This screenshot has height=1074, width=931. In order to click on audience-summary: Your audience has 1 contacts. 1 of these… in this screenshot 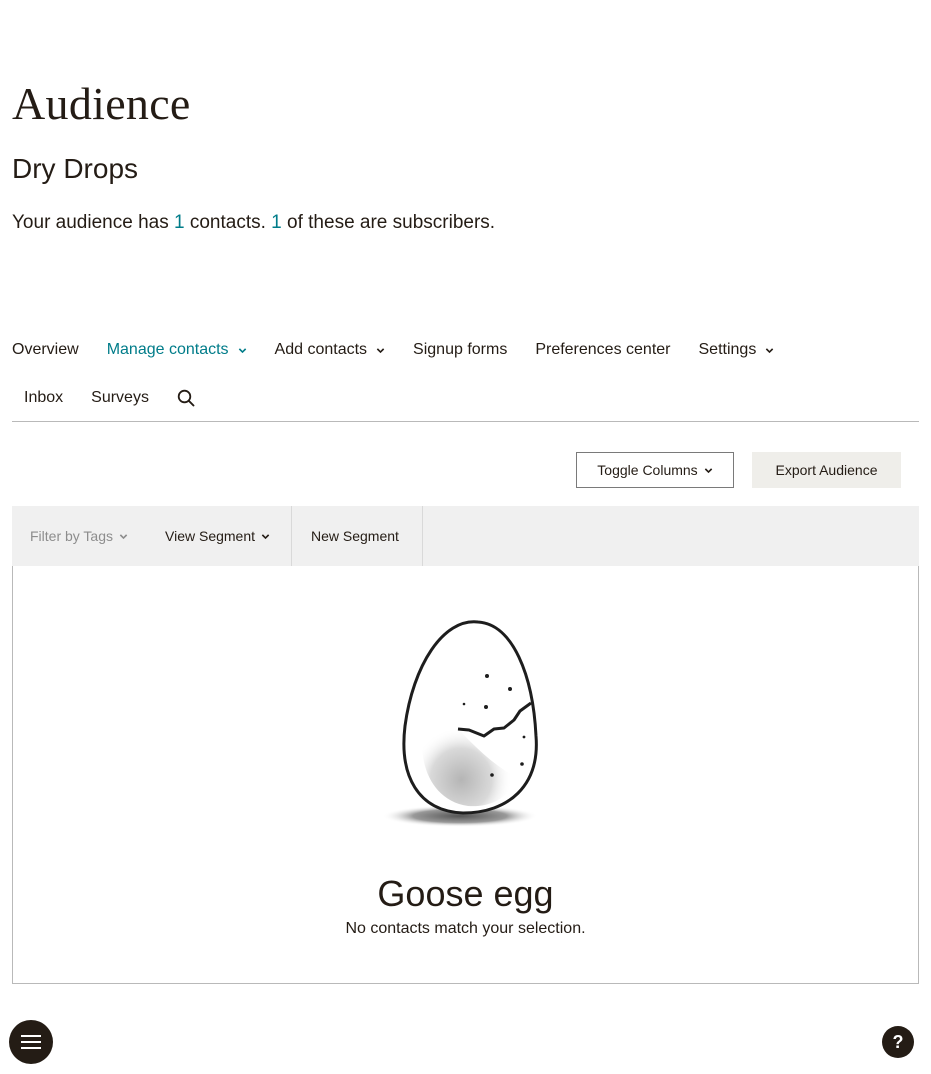, I will do `click(253, 223)`.